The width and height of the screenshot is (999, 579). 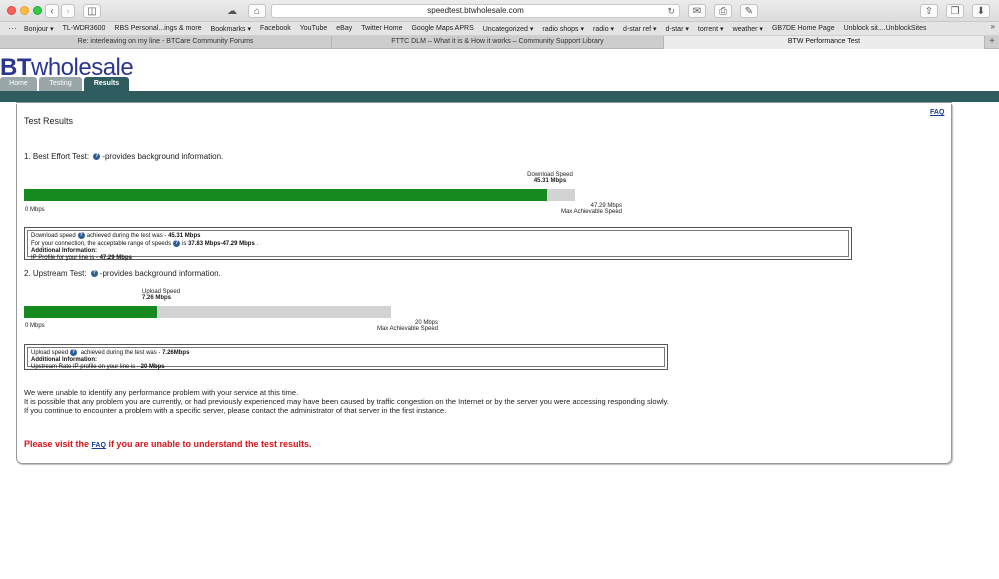 I want to click on home-icon: ⌂, so click(x=257, y=11).